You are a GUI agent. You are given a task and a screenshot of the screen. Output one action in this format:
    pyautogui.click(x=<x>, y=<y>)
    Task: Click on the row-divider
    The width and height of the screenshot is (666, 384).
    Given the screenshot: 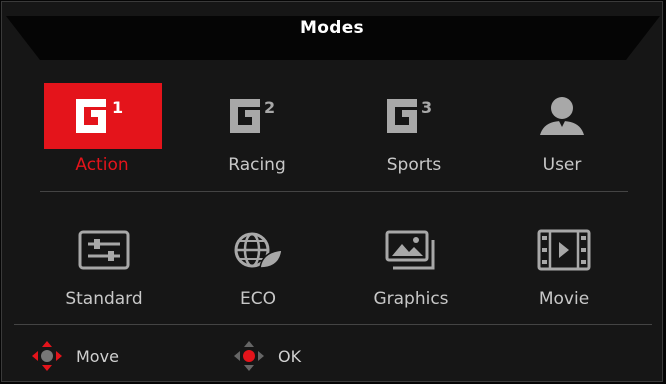 What is the action you would take?
    pyautogui.click(x=334, y=191)
    